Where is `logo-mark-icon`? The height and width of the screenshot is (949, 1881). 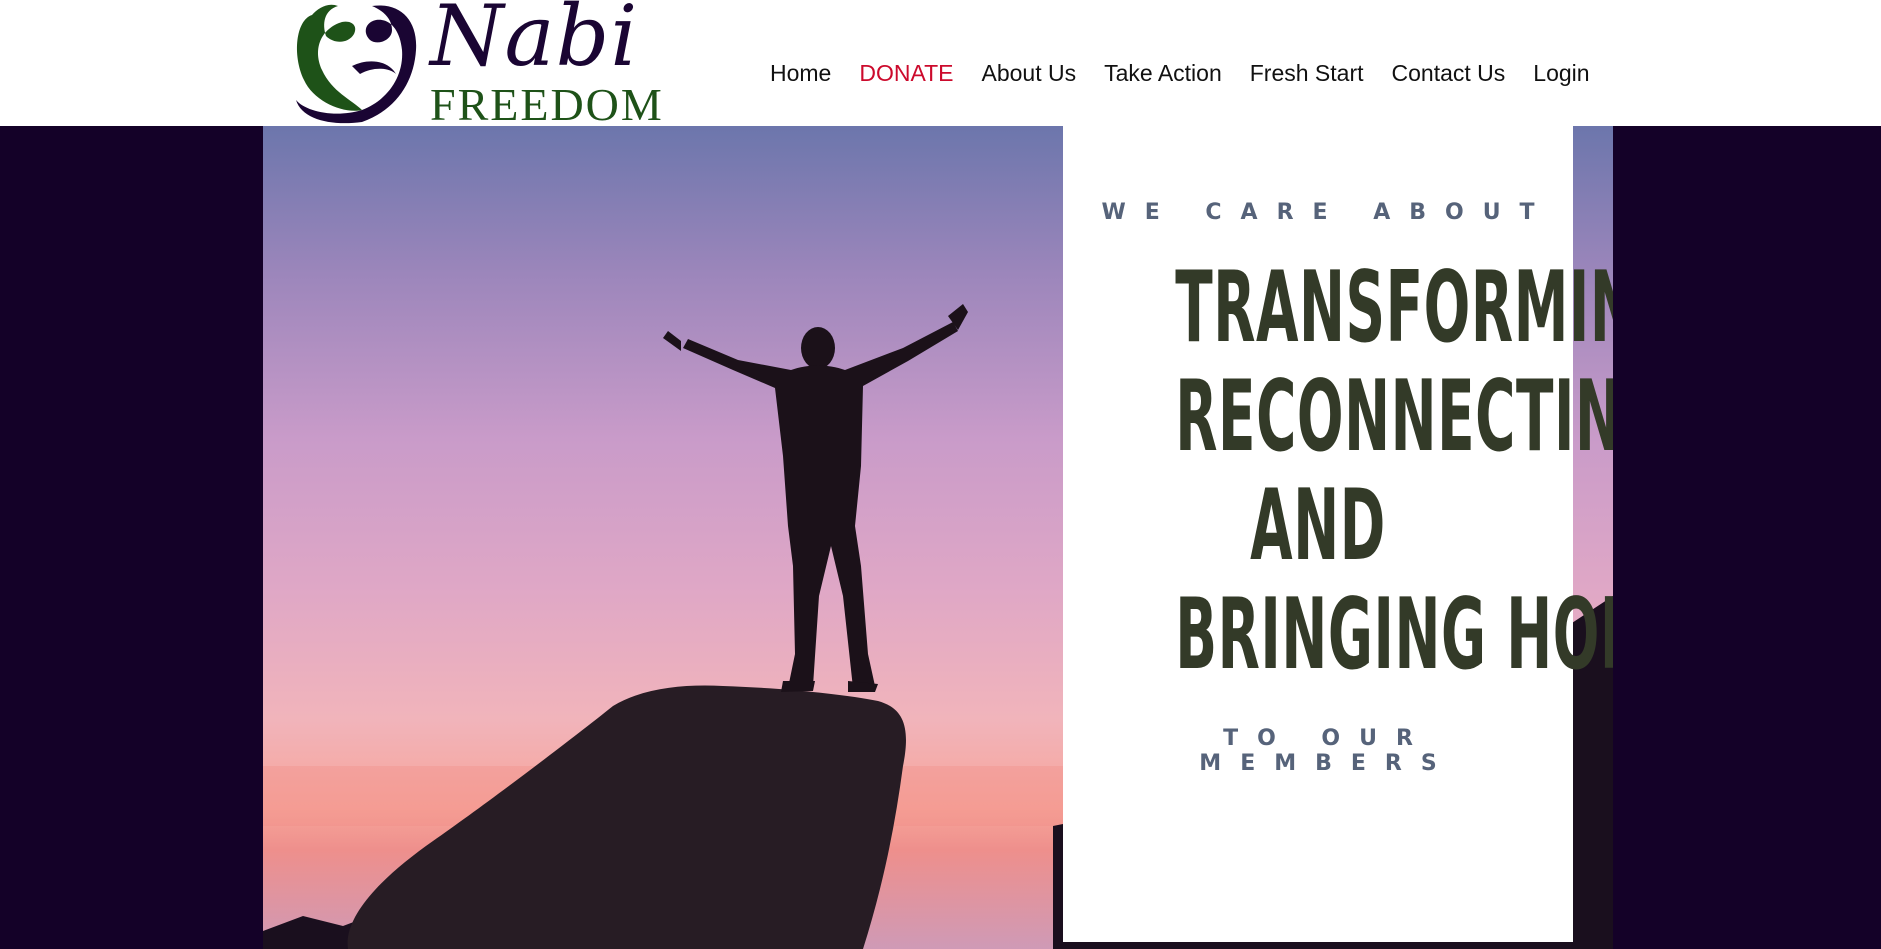 logo-mark-icon is located at coordinates (356, 64).